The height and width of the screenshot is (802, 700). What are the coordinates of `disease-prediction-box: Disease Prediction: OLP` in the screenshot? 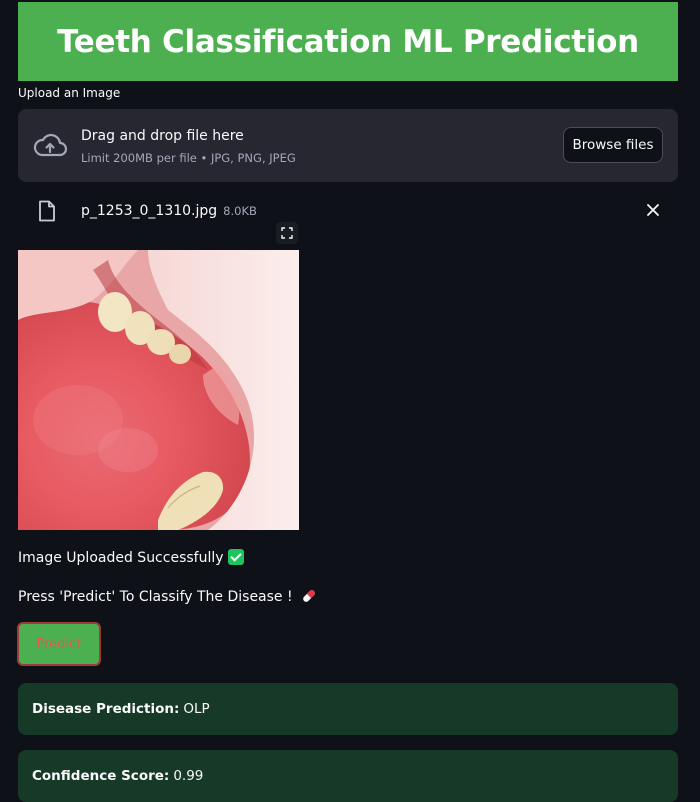 It's located at (348, 709).